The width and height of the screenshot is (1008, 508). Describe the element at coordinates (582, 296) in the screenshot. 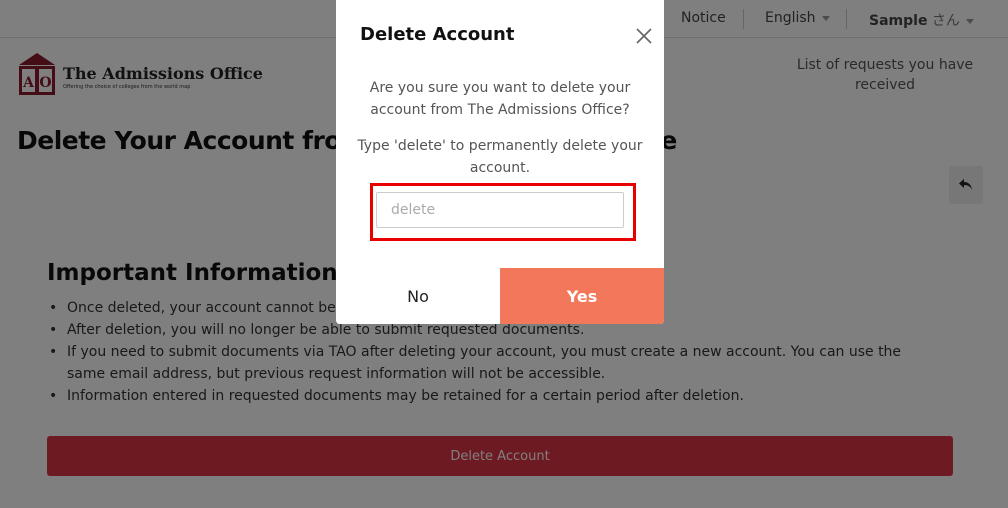

I see `yes-button: Yes` at that location.